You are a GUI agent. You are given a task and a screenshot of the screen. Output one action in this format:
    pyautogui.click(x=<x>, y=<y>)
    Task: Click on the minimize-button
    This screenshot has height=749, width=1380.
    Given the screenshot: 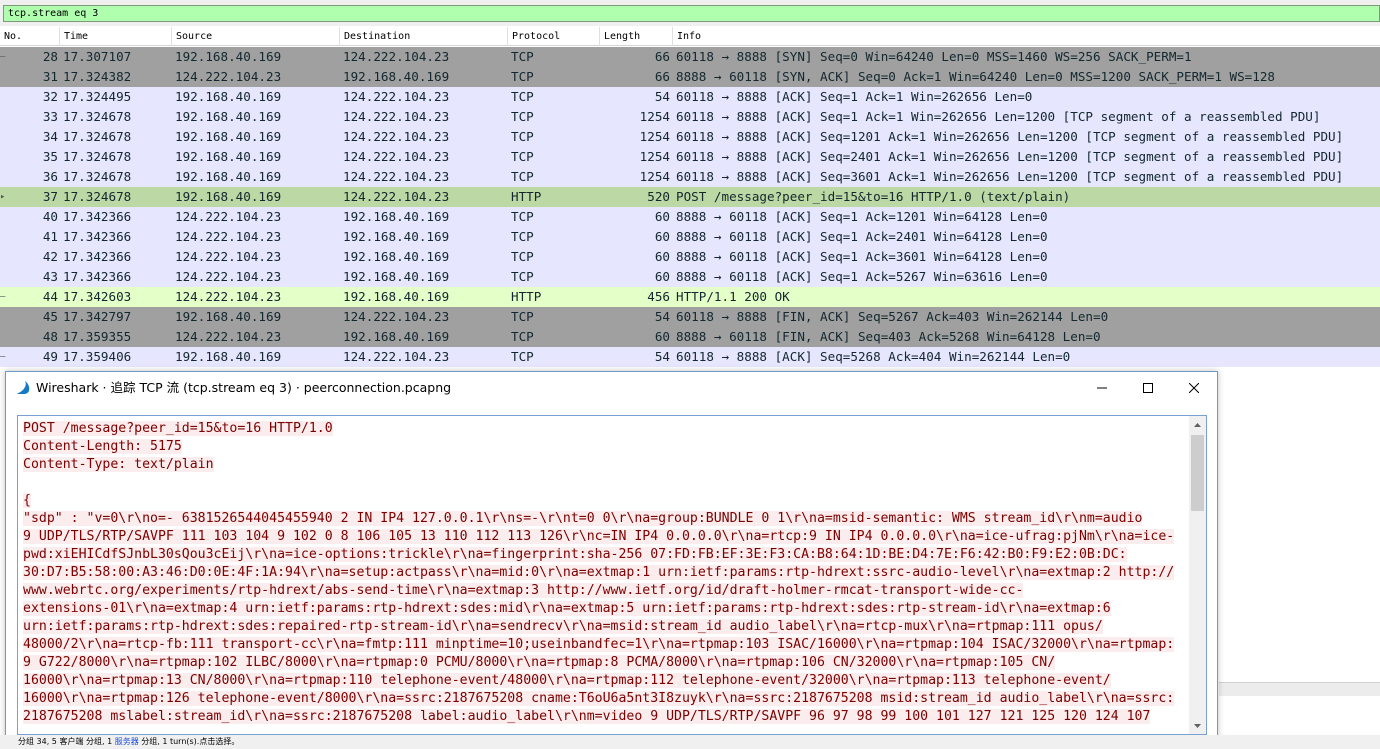 What is the action you would take?
    pyautogui.click(x=1102, y=388)
    